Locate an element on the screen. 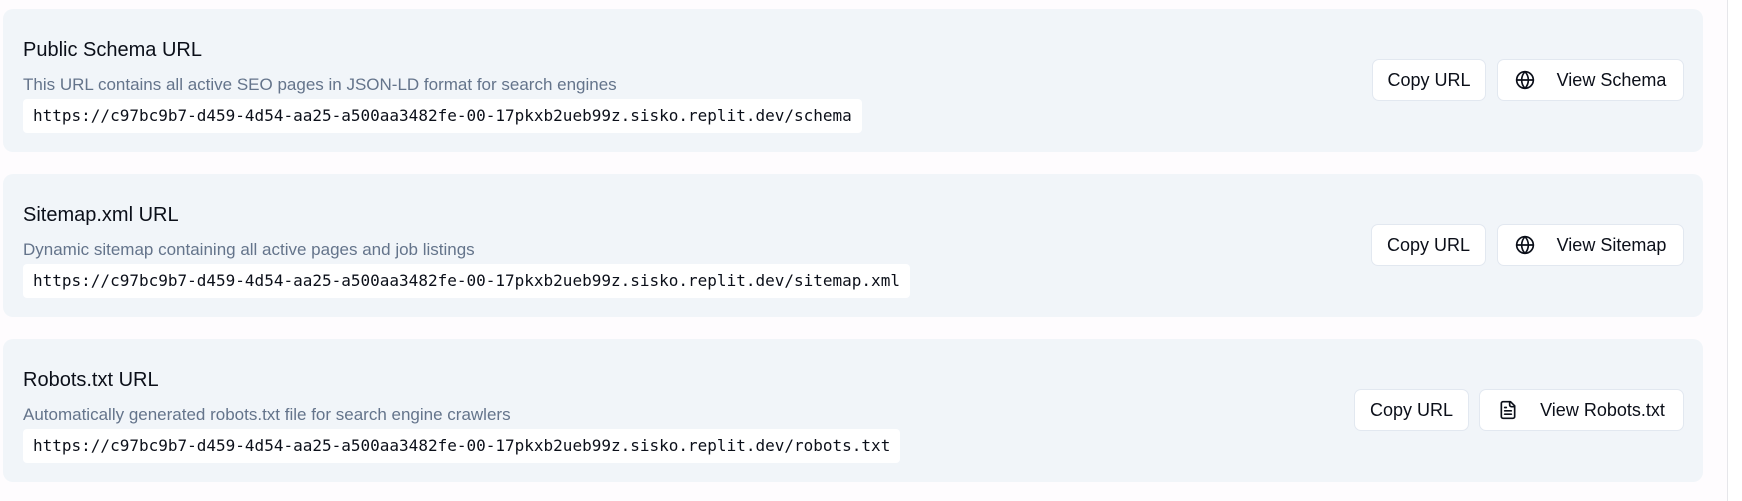 The height and width of the screenshot is (501, 1742). view-schema-button: View Schema is located at coordinates (1590, 80).